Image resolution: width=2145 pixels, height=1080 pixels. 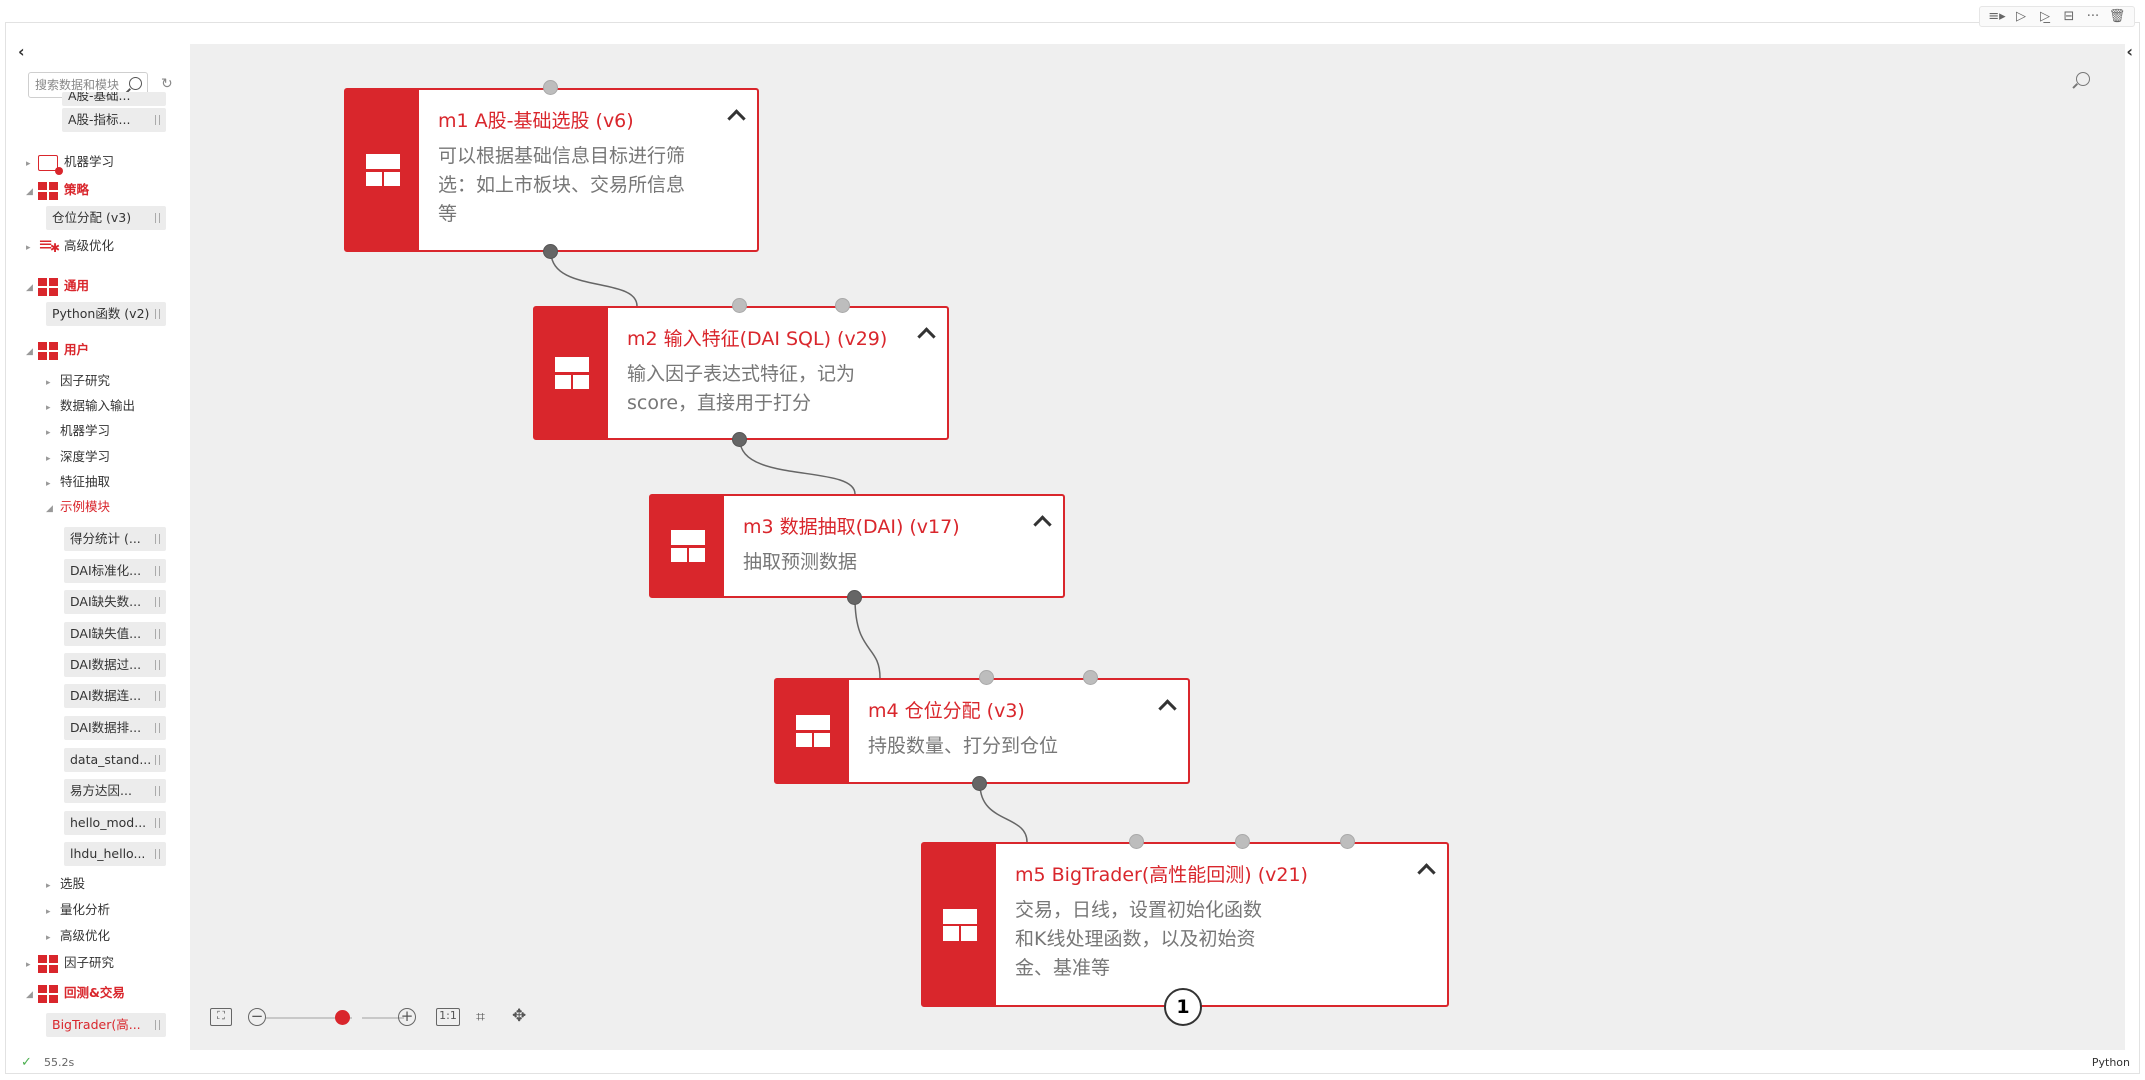 What do you see at coordinates (2069, 16) in the screenshot?
I see `split-icon: ⊟` at bounding box center [2069, 16].